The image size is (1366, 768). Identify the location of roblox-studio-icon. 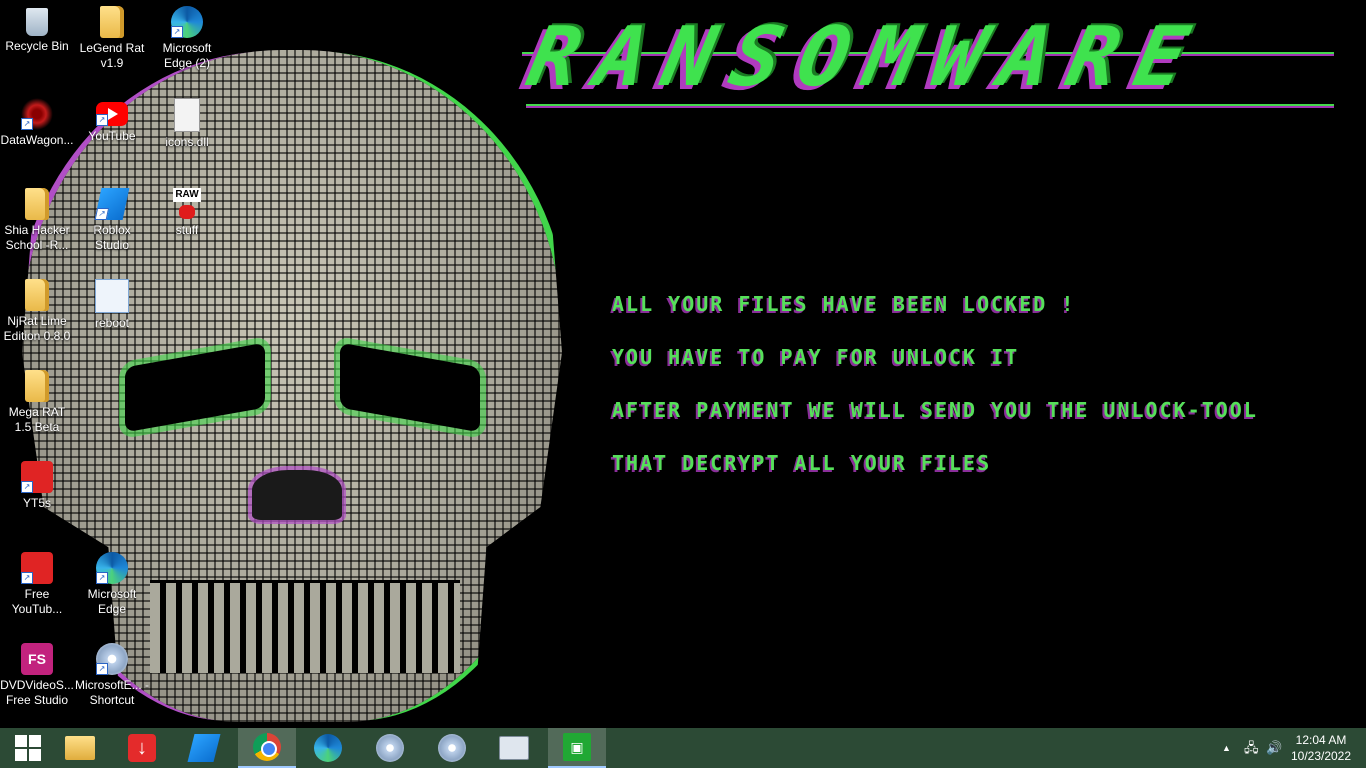
(204, 748).